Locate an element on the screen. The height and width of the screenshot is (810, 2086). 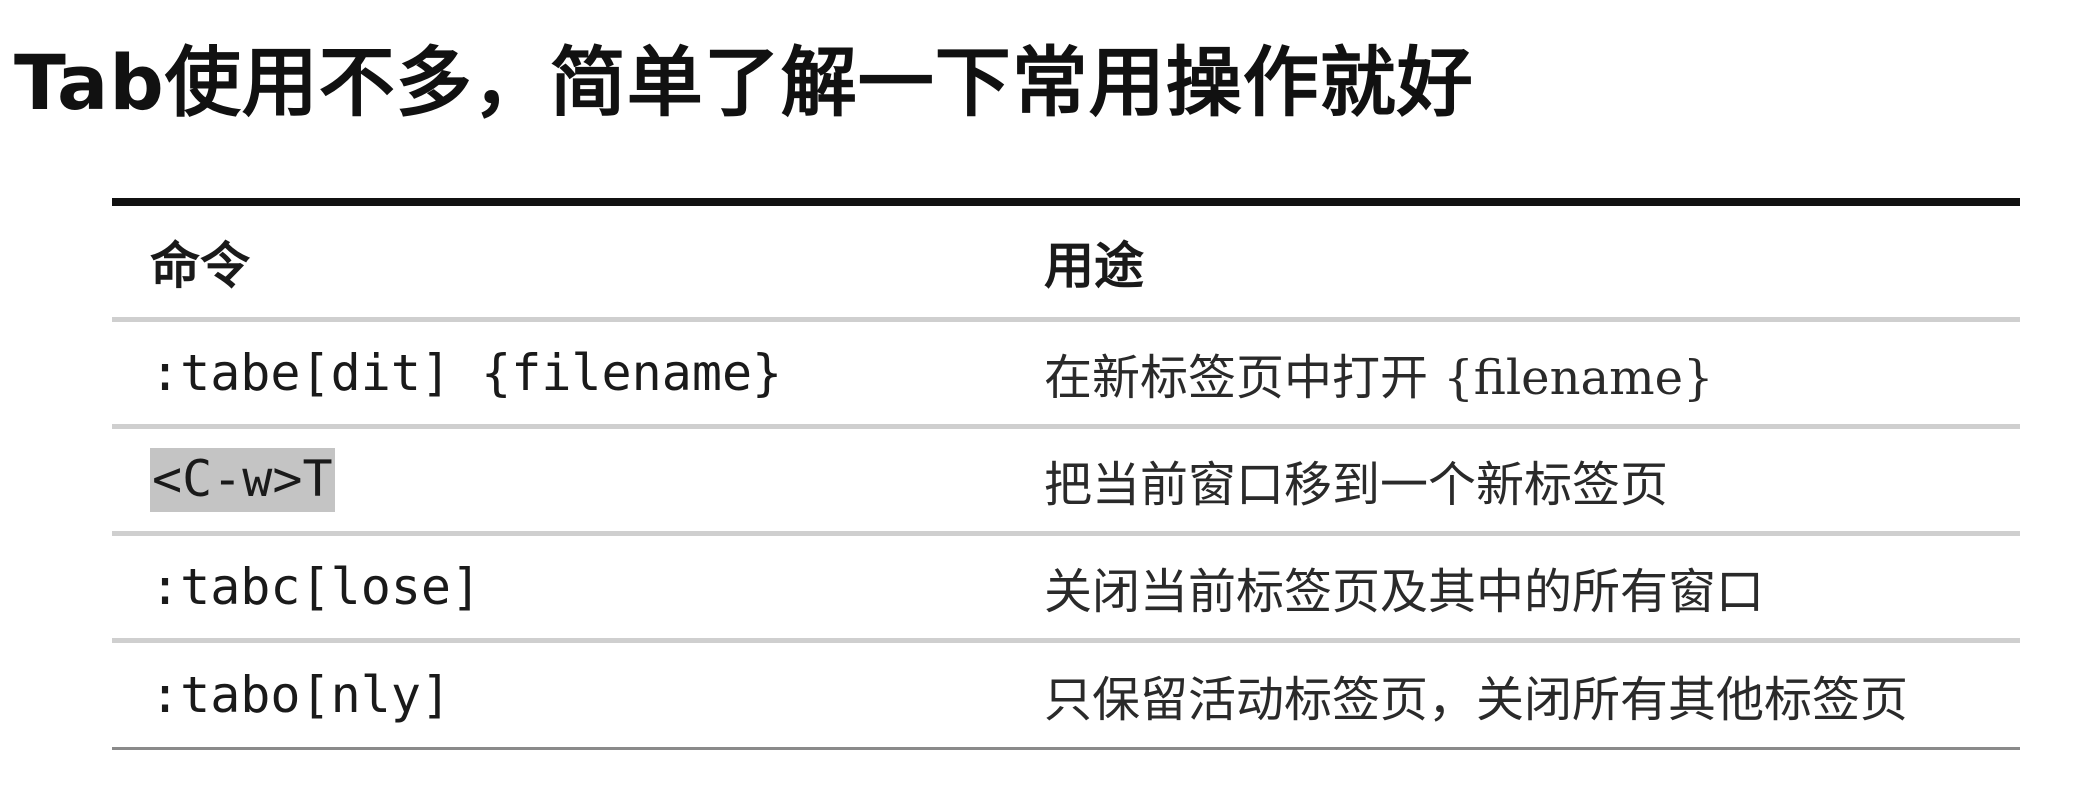
command-cell: :tabo[nly] is located at coordinates (301, 695).